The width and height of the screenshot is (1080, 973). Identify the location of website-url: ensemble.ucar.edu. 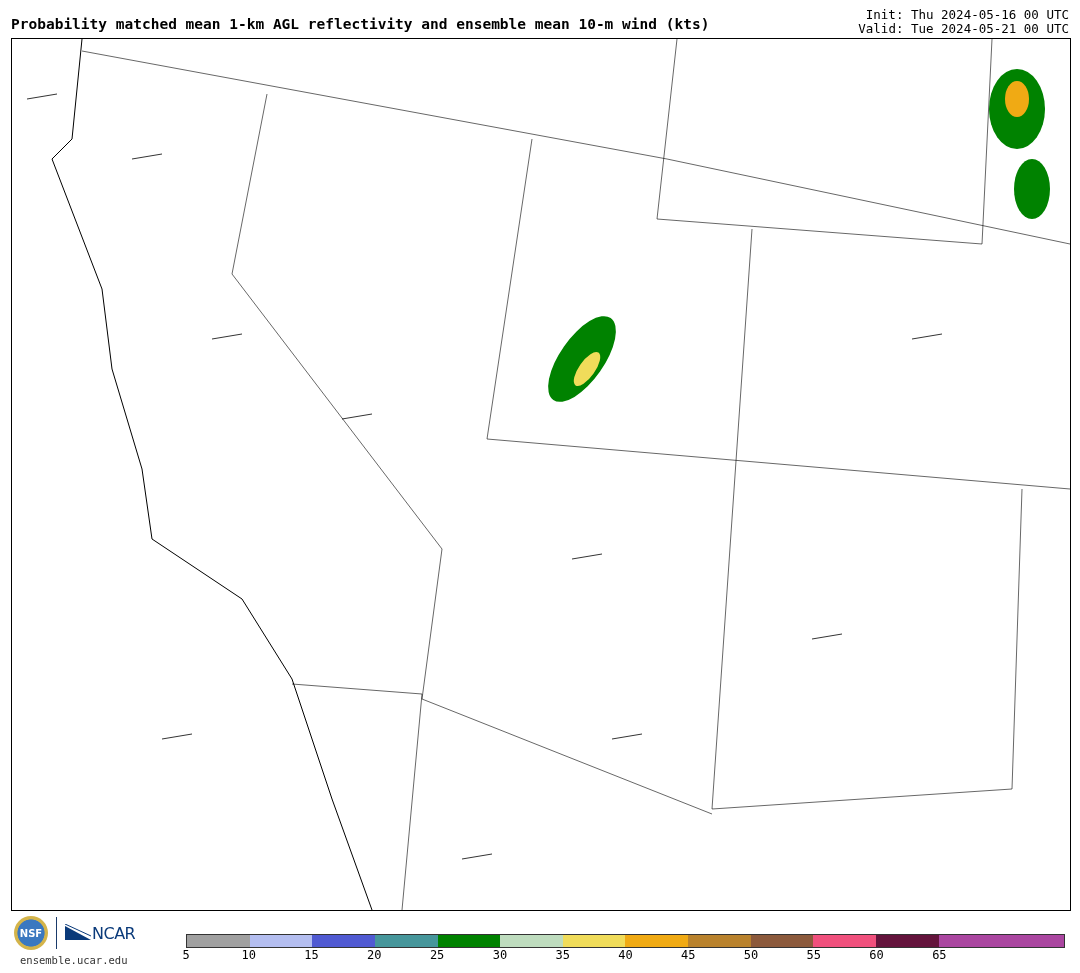
(74, 960).